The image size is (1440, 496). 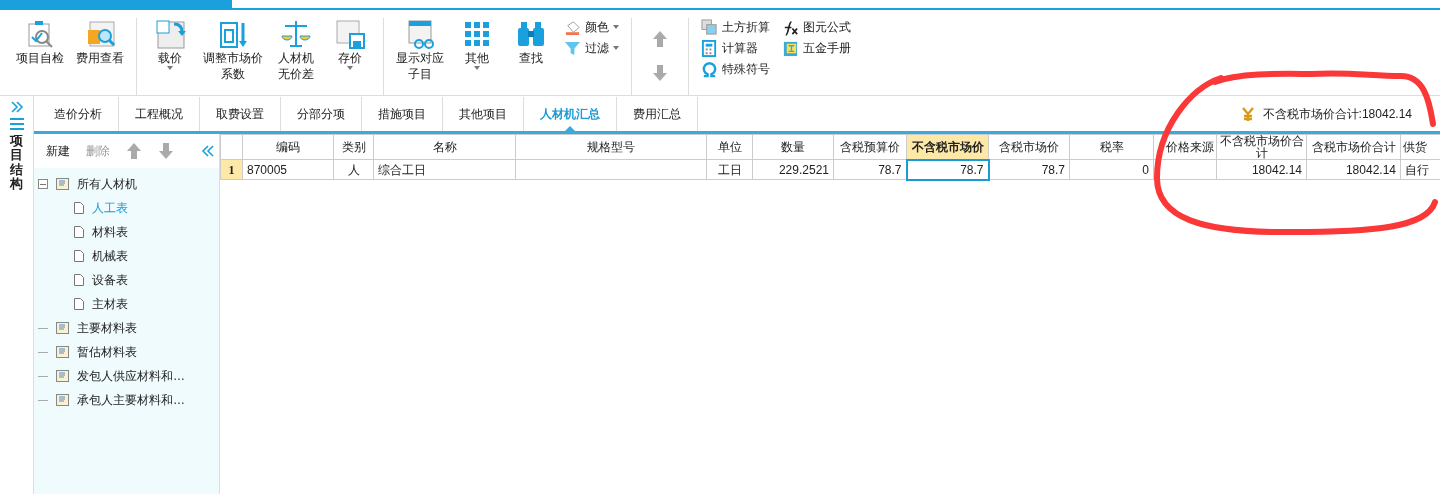 I want to click on tree-item: 主要材料表, so click(x=107, y=328).